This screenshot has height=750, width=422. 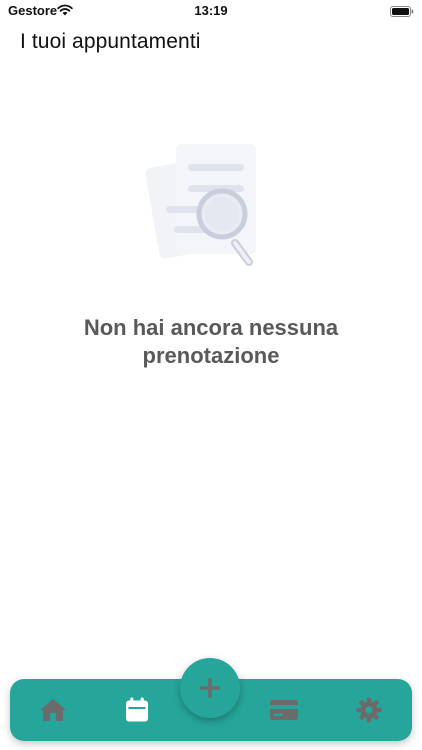 I want to click on home-icon, so click(x=53, y=710).